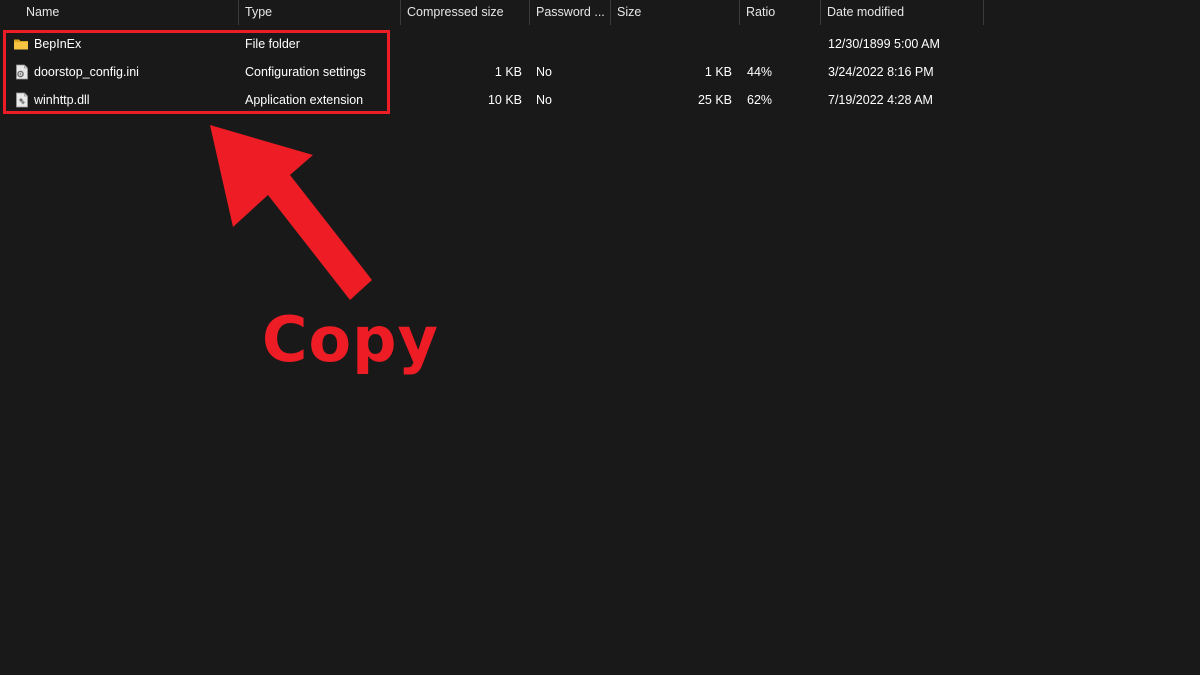 Image resolution: width=1200 pixels, height=675 pixels. Describe the element at coordinates (461, 44) in the screenshot. I see `file-compressed-size` at that location.